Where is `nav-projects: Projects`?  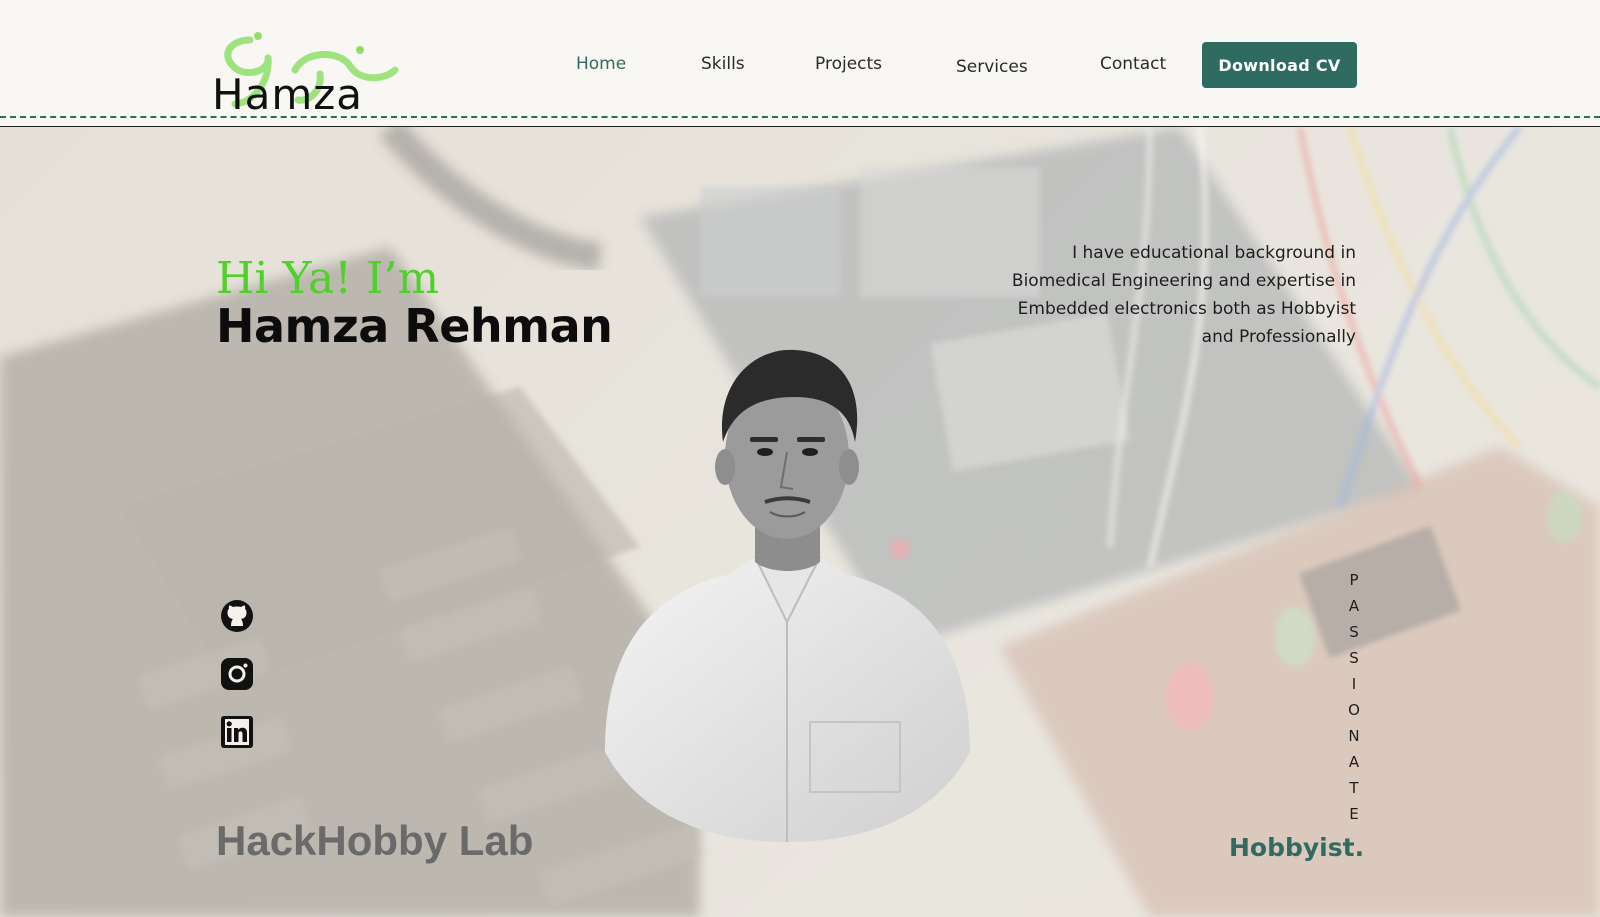 nav-projects: Projects is located at coordinates (848, 64).